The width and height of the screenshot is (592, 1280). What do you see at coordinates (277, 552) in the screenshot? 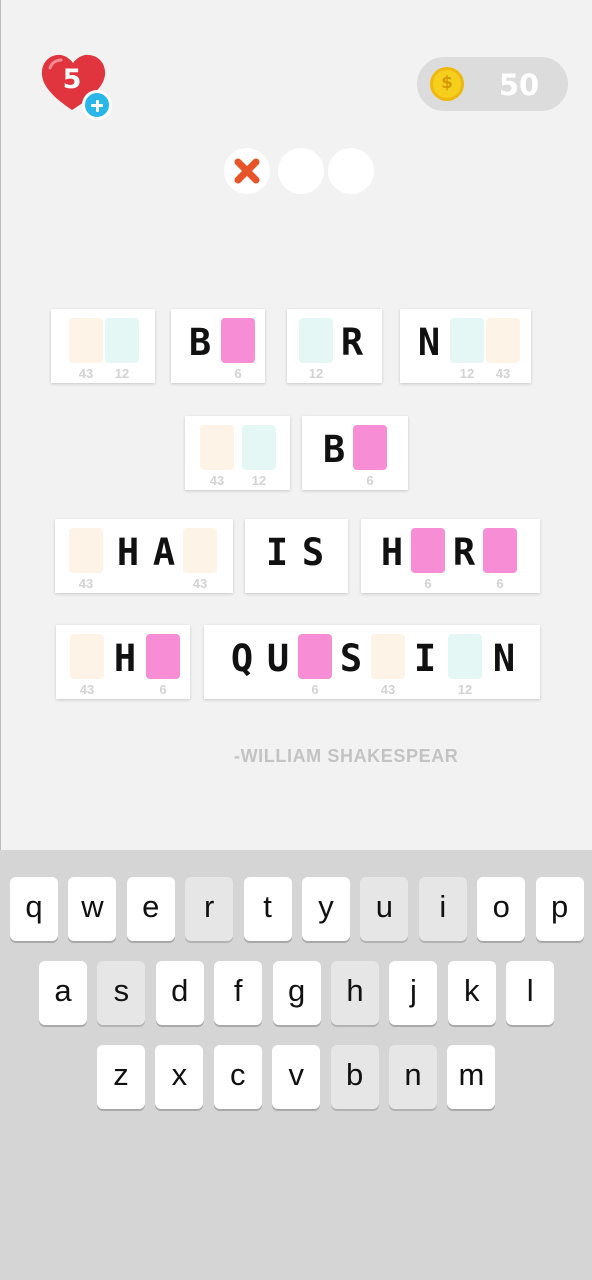
I see `cell-letter: I` at bounding box center [277, 552].